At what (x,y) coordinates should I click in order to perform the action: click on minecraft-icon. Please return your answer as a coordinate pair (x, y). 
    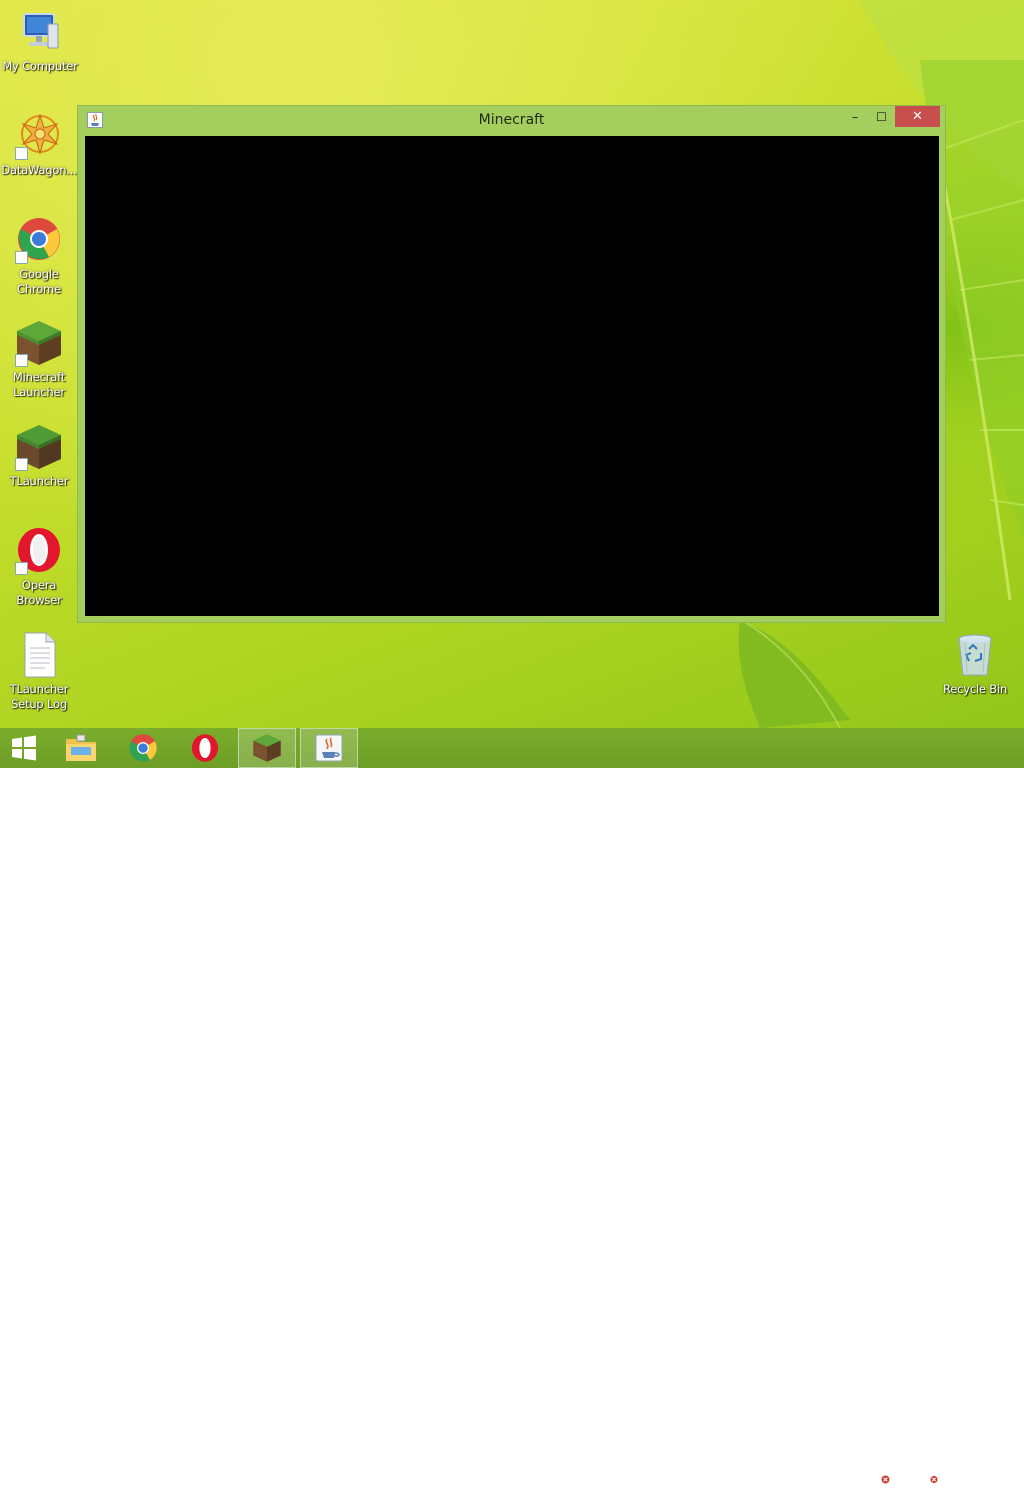
    Looking at the image, I should click on (267, 748).